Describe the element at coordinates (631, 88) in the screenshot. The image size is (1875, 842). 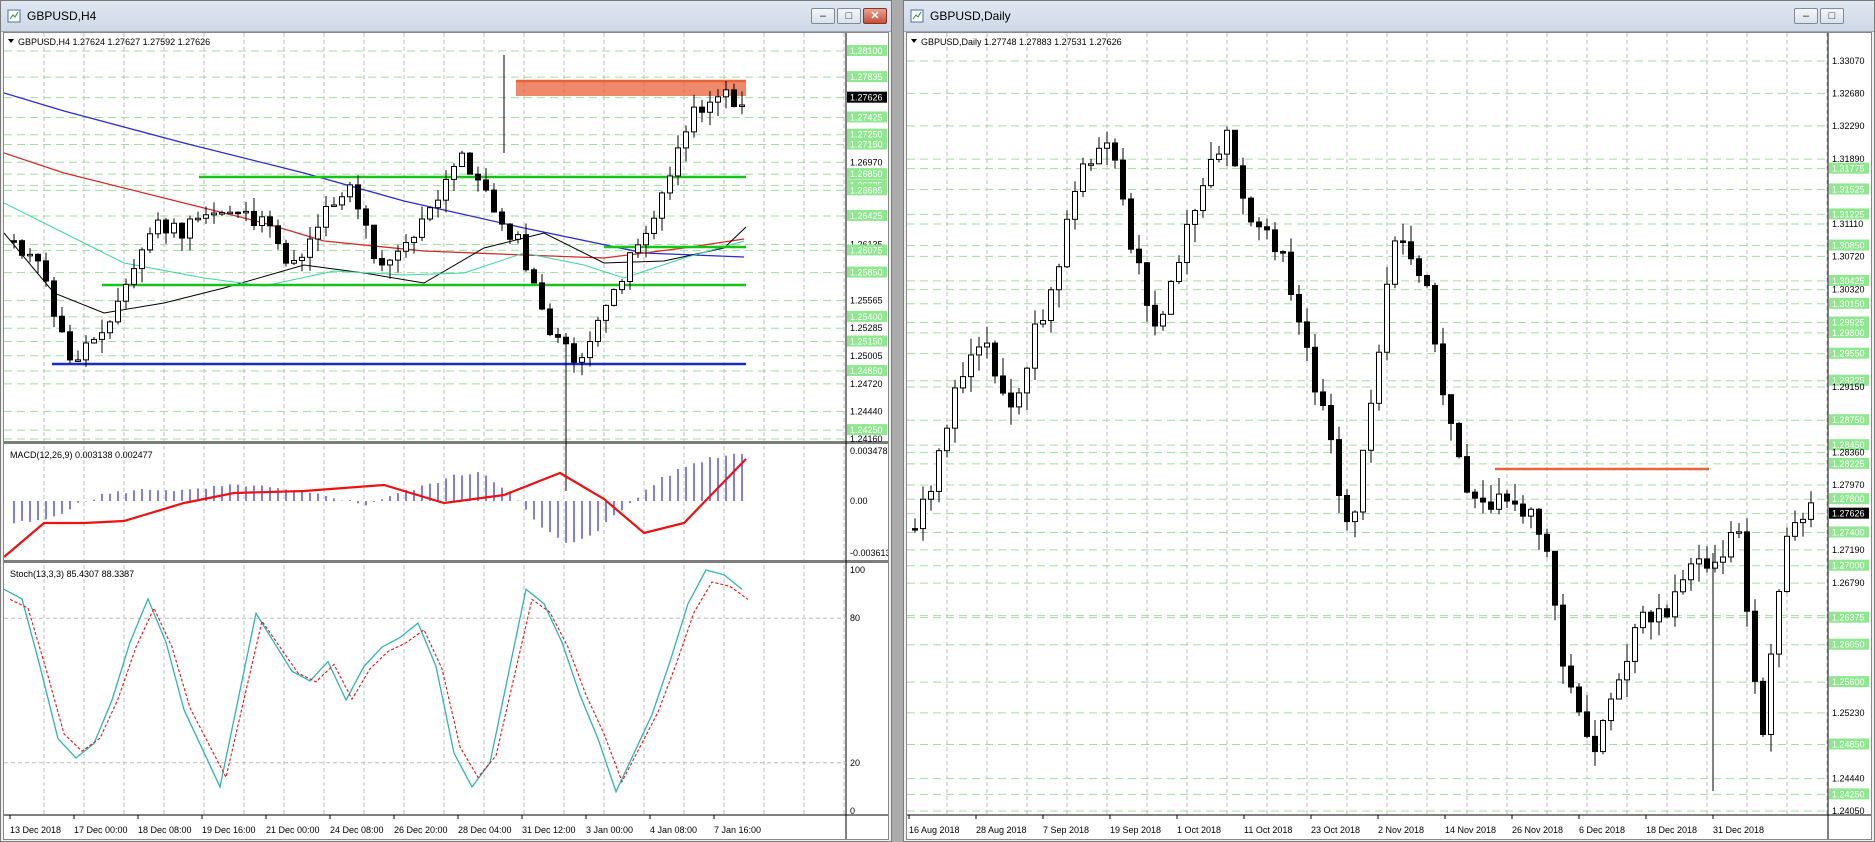
I see `resistance-zone` at that location.